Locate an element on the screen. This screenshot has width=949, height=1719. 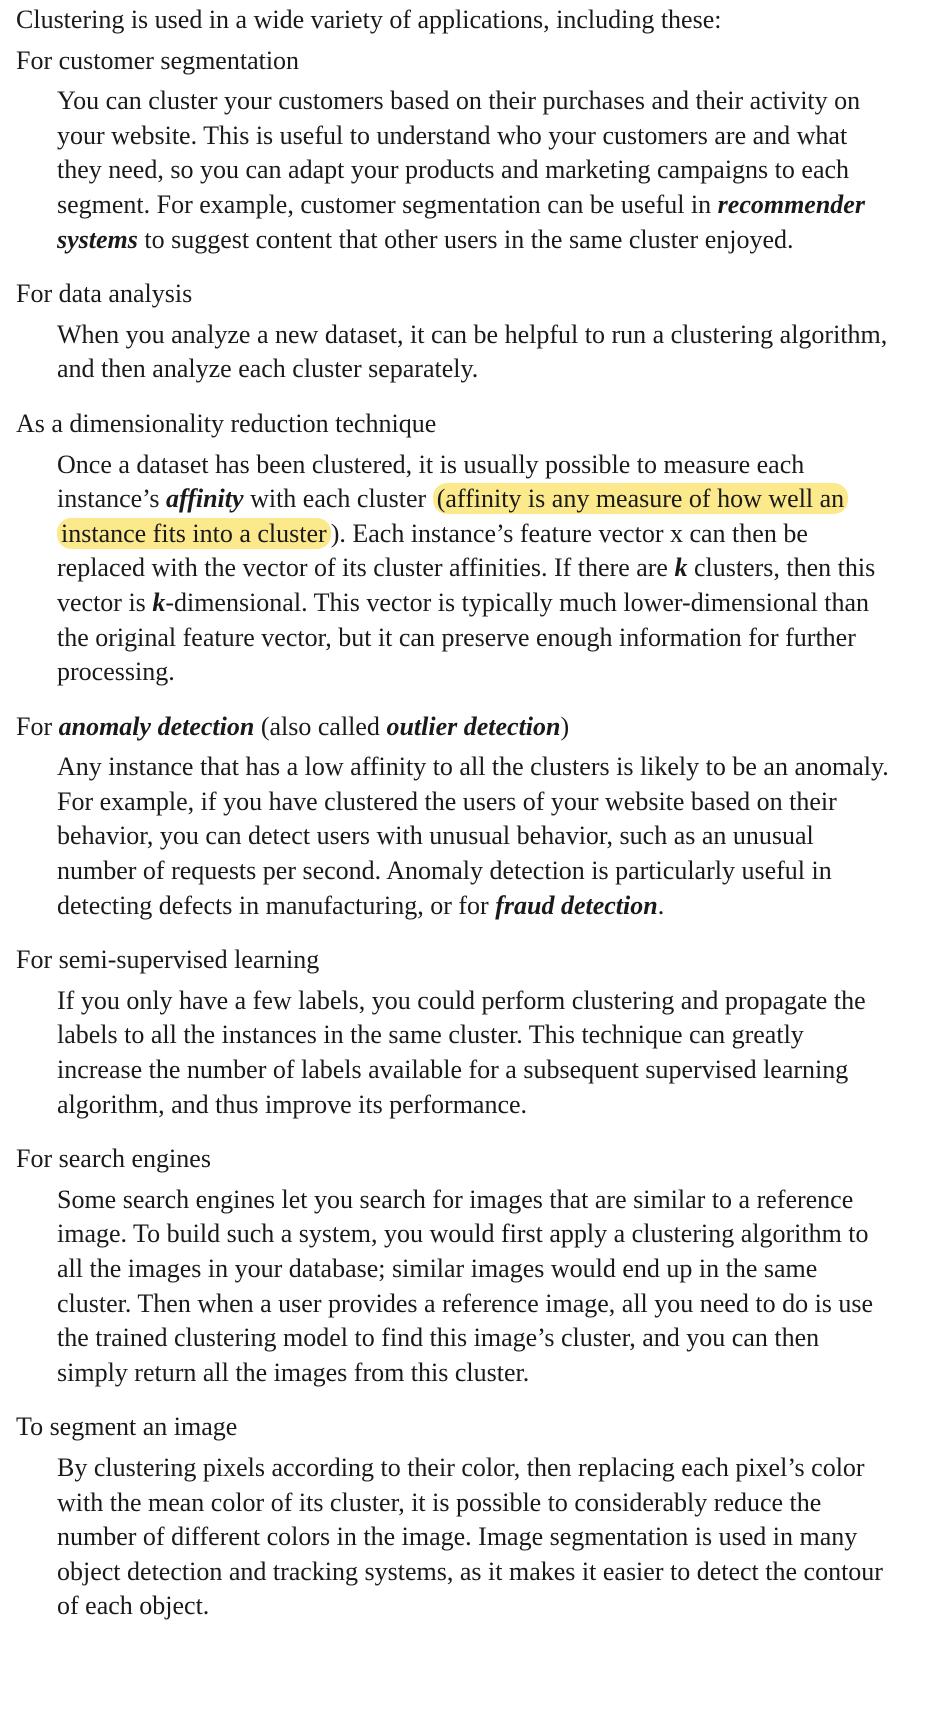
term-data-analysis: For data analysis is located at coordinates (104, 294).